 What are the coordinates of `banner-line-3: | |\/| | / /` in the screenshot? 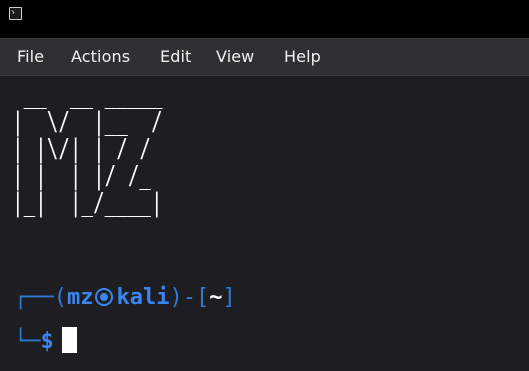 It's located at (87, 149).